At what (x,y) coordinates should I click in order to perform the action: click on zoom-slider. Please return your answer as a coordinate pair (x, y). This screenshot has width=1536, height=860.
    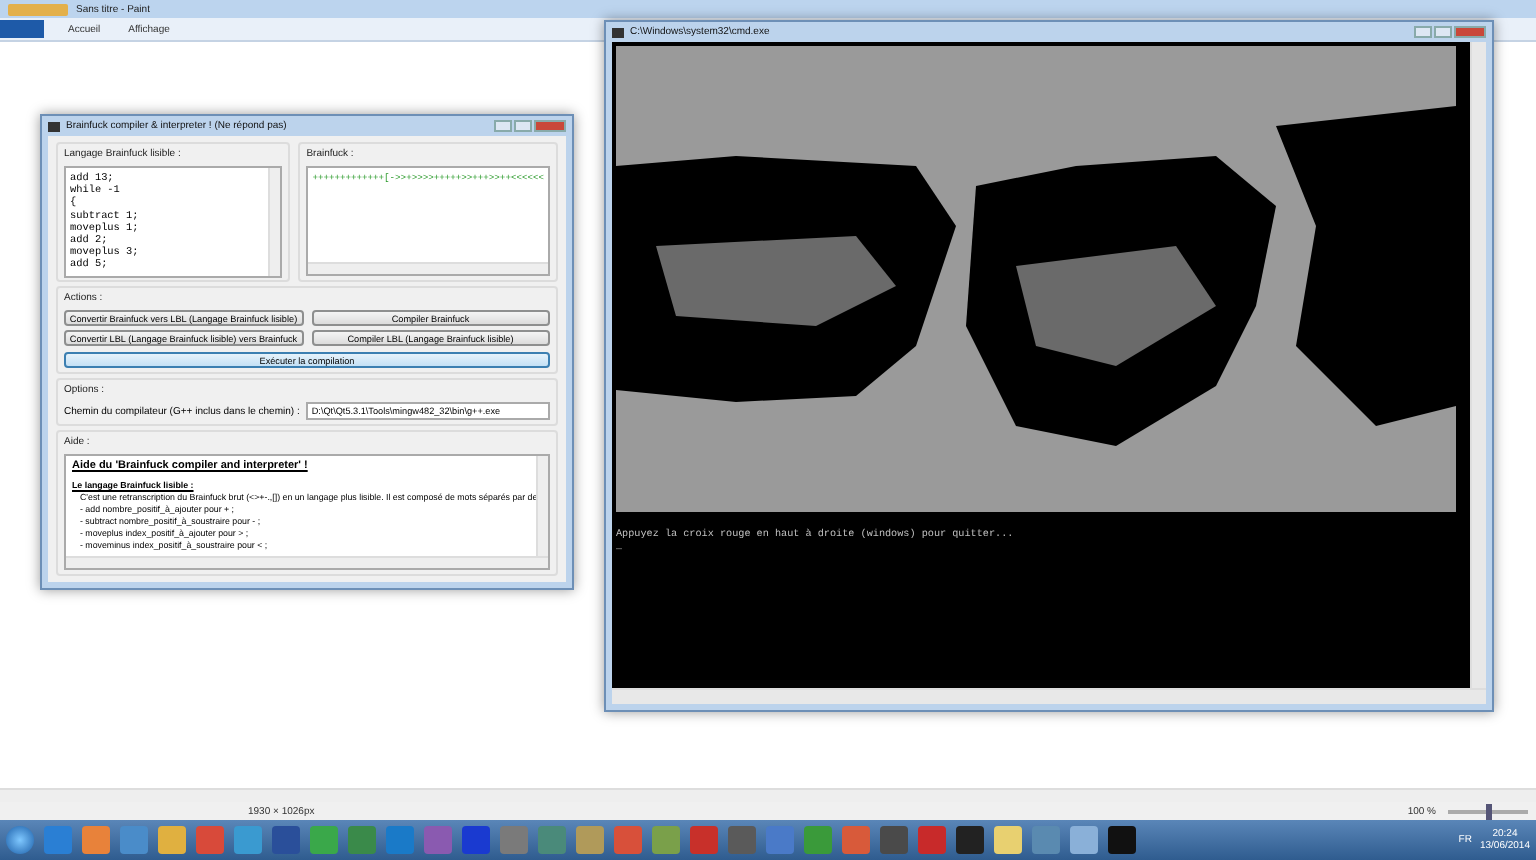
    Looking at the image, I should click on (1489, 811).